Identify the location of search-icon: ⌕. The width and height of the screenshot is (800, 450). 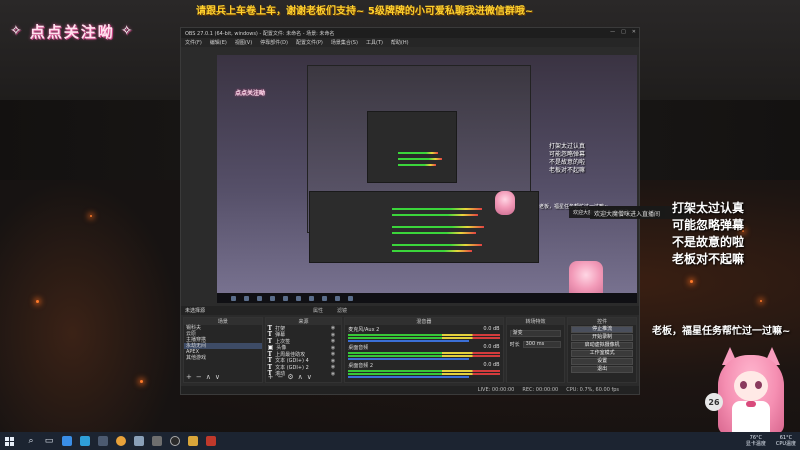
(31, 441).